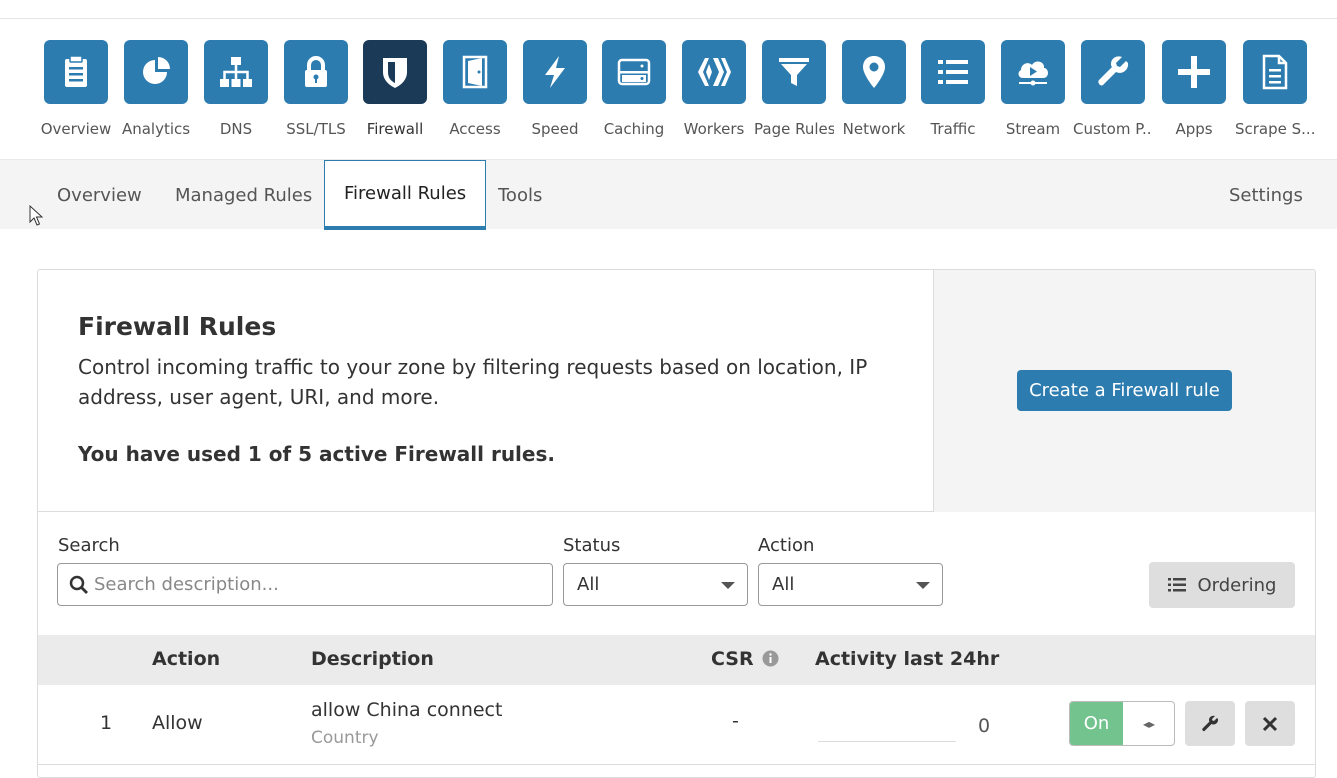 The height and width of the screenshot is (778, 1337). I want to click on pie-chart-icon, so click(156, 72).